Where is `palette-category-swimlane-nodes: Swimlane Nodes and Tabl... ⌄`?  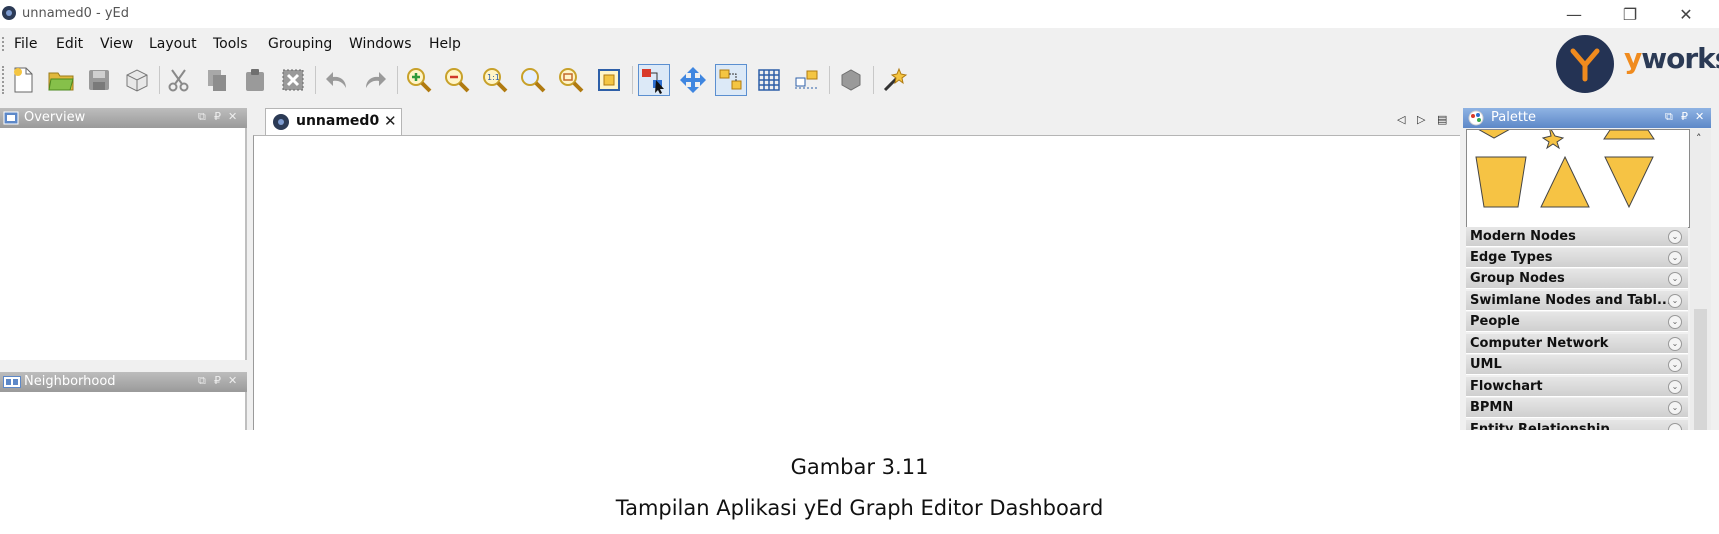 palette-category-swimlane-nodes: Swimlane Nodes and Tabl... ⌄ is located at coordinates (1577, 301).